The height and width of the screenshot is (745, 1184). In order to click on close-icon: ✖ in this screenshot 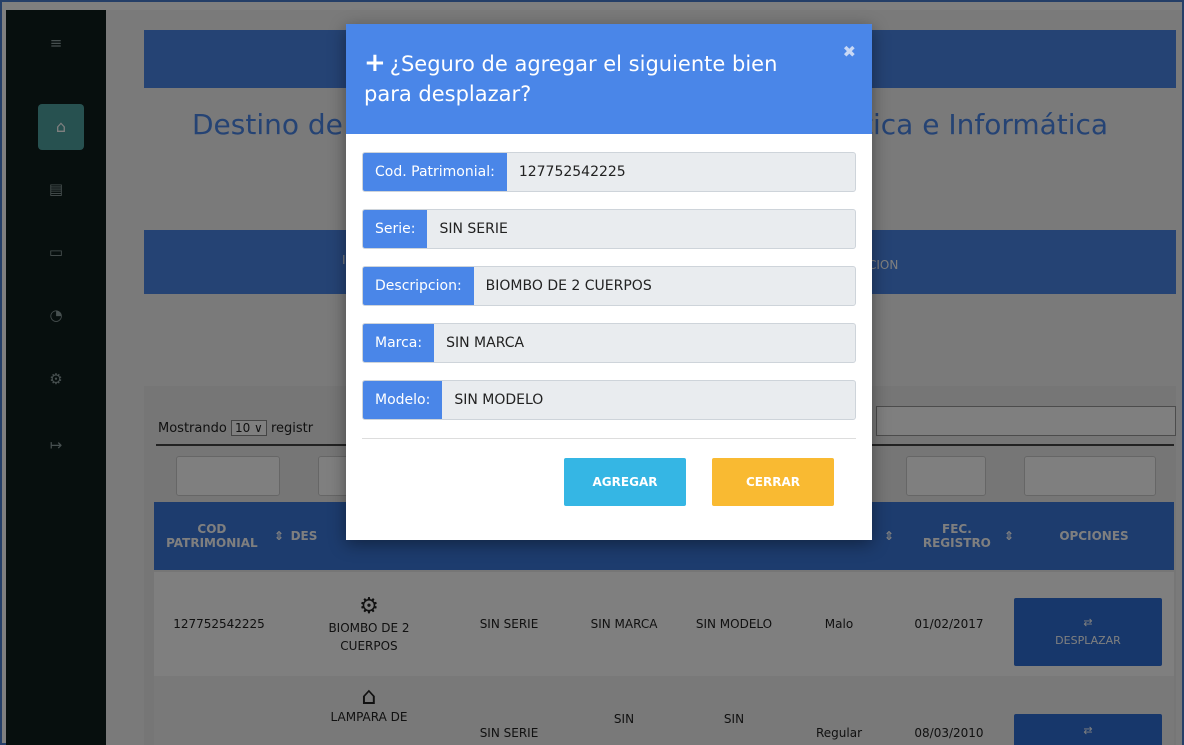, I will do `click(849, 51)`.